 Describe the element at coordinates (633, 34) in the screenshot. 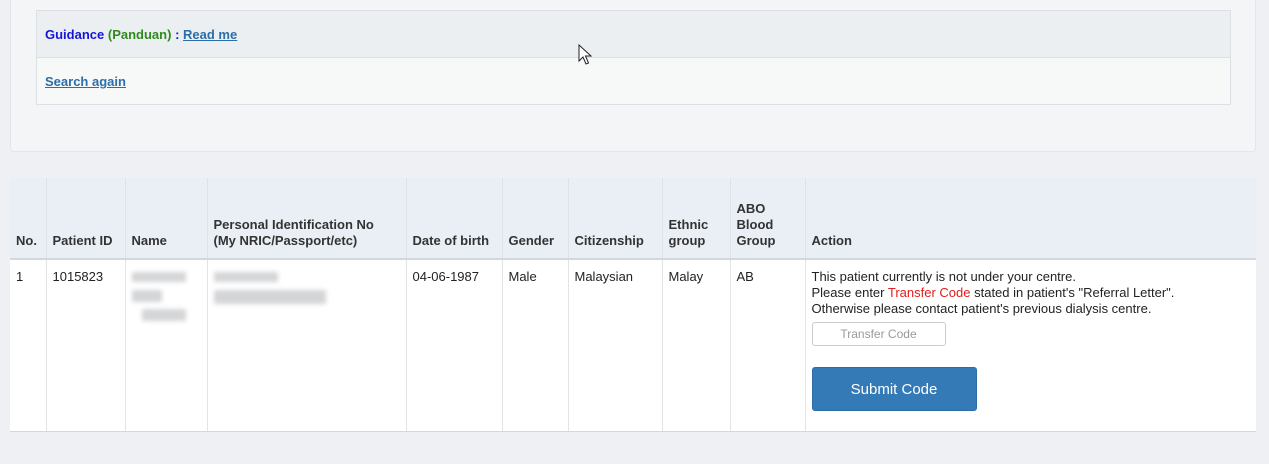

I see `guidance-row: Guidance (Panduan) : Read me` at that location.